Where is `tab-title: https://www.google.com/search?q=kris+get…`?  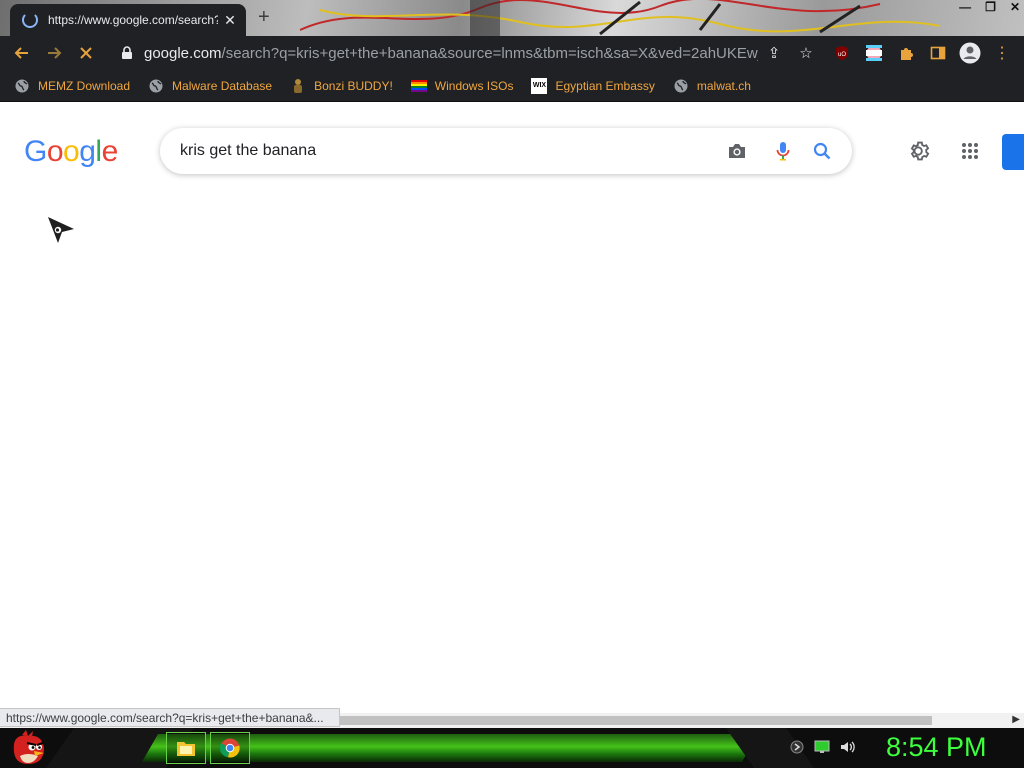
tab-title: https://www.google.com/search?q=kris+get… is located at coordinates (133, 20).